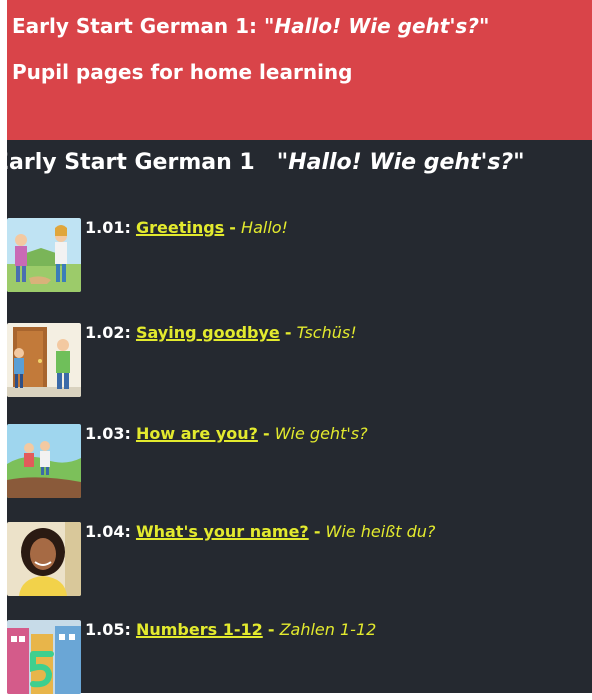 This screenshot has width=592, height=700. I want to click on header-course-name: Early Start German 1, so click(131, 26).